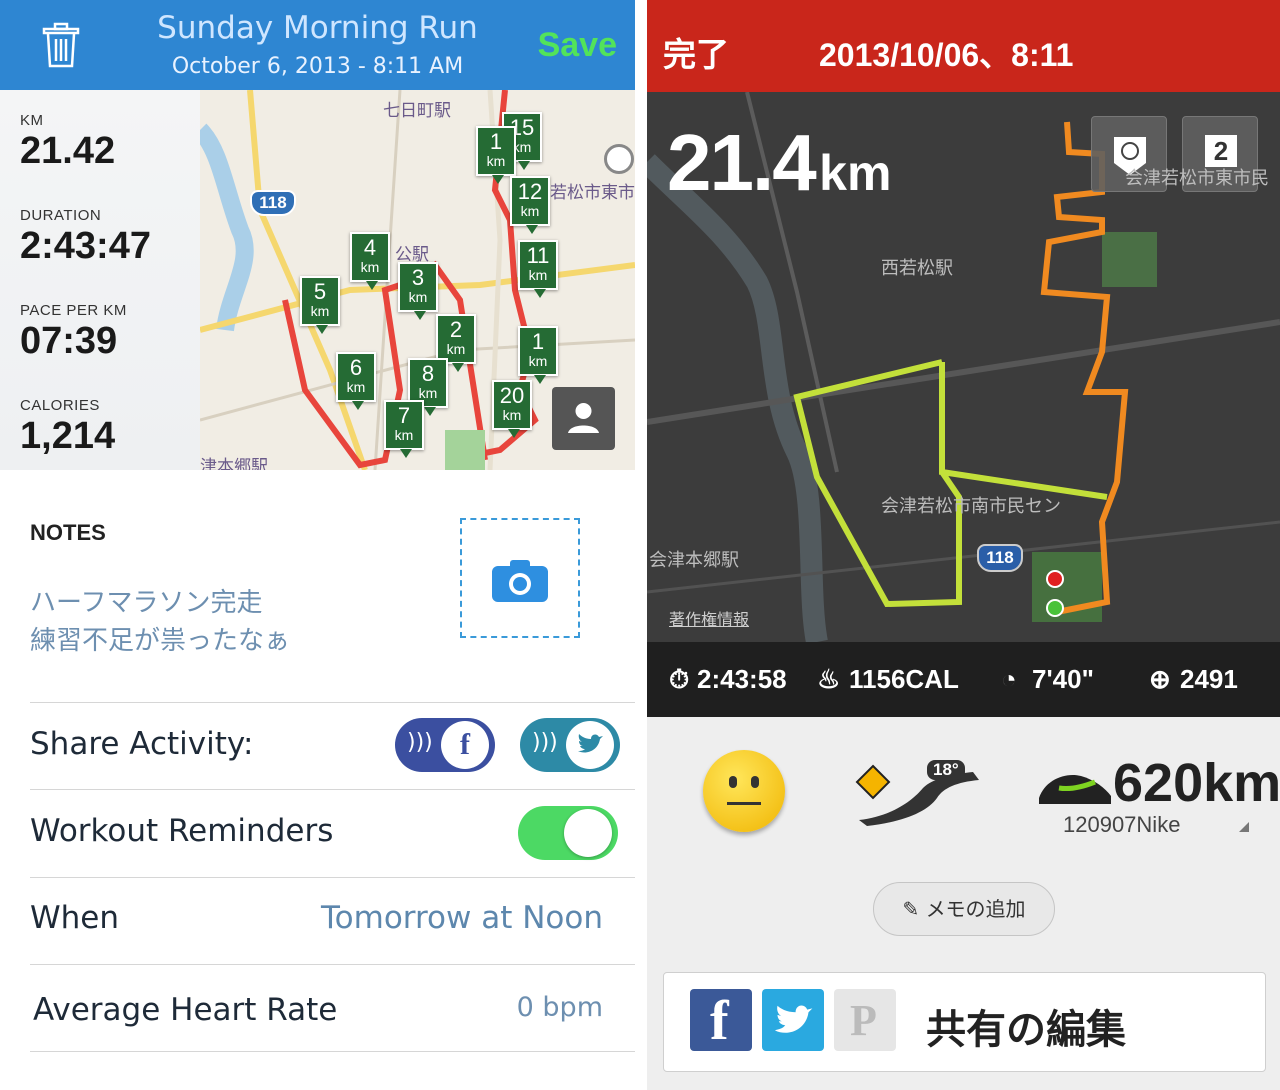  I want to click on road-sign-icon, so click(917, 795).